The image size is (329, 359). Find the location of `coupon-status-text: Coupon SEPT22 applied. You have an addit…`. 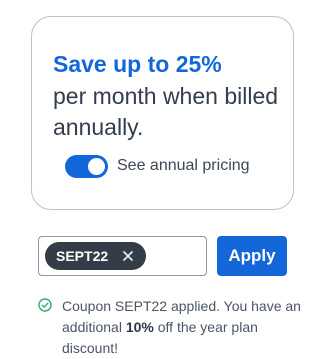

coupon-status-text: Coupon SEPT22 applied. You have an addit… is located at coordinates (187, 327).